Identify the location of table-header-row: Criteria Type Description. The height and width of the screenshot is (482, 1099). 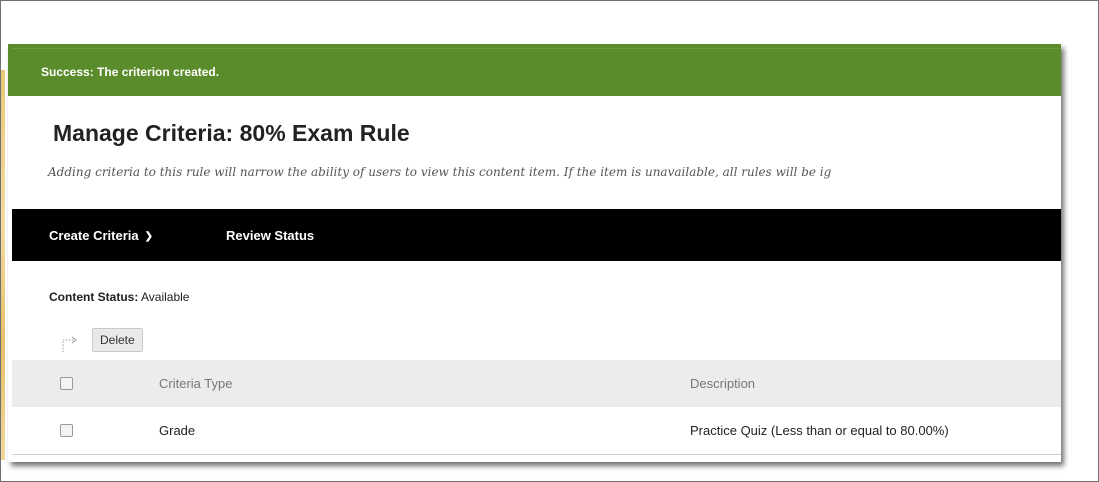
(536, 383).